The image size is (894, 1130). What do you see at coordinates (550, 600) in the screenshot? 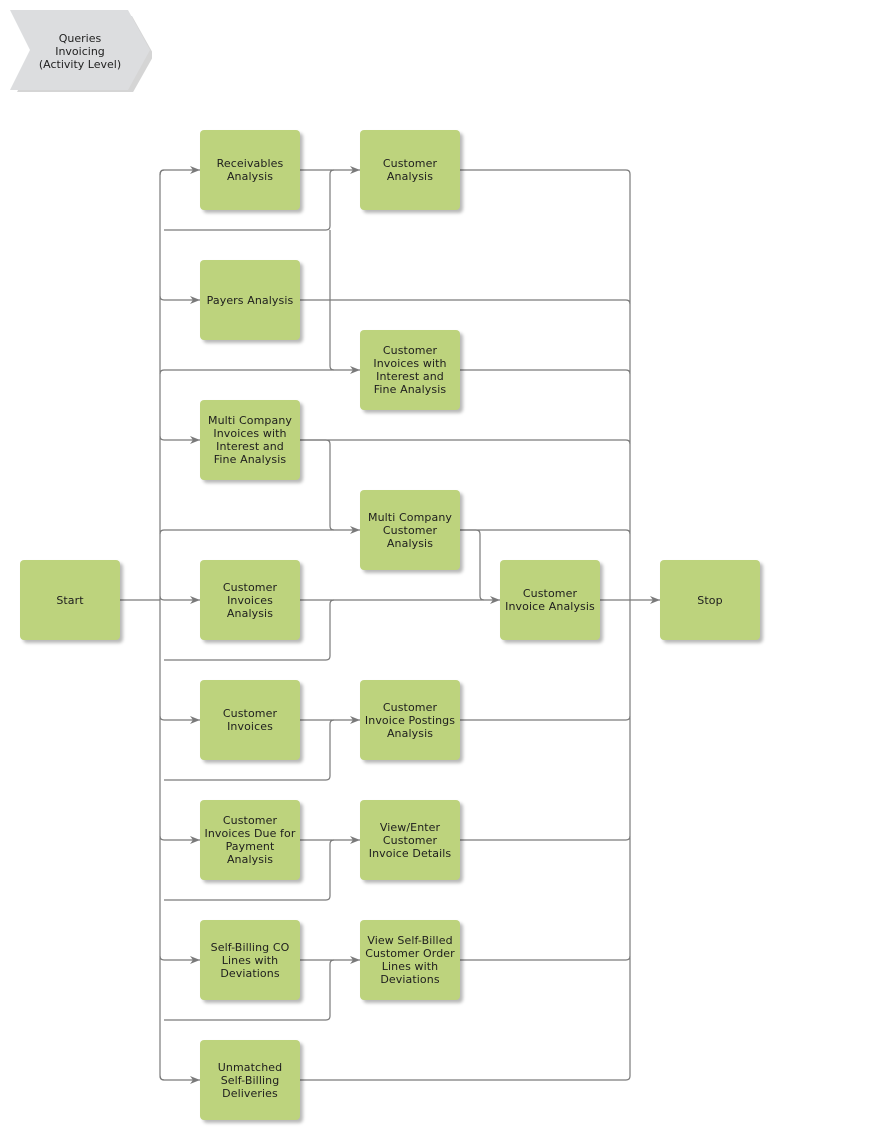
I see `node-customer-invoice-analysis: Customer Invoice Analysis` at bounding box center [550, 600].